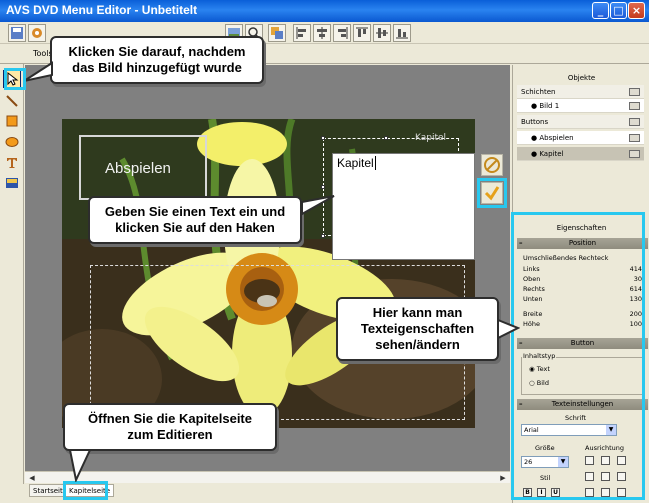 The height and width of the screenshot is (503, 649). What do you see at coordinates (322, 33) in the screenshot?
I see `align-center-icon` at bounding box center [322, 33].